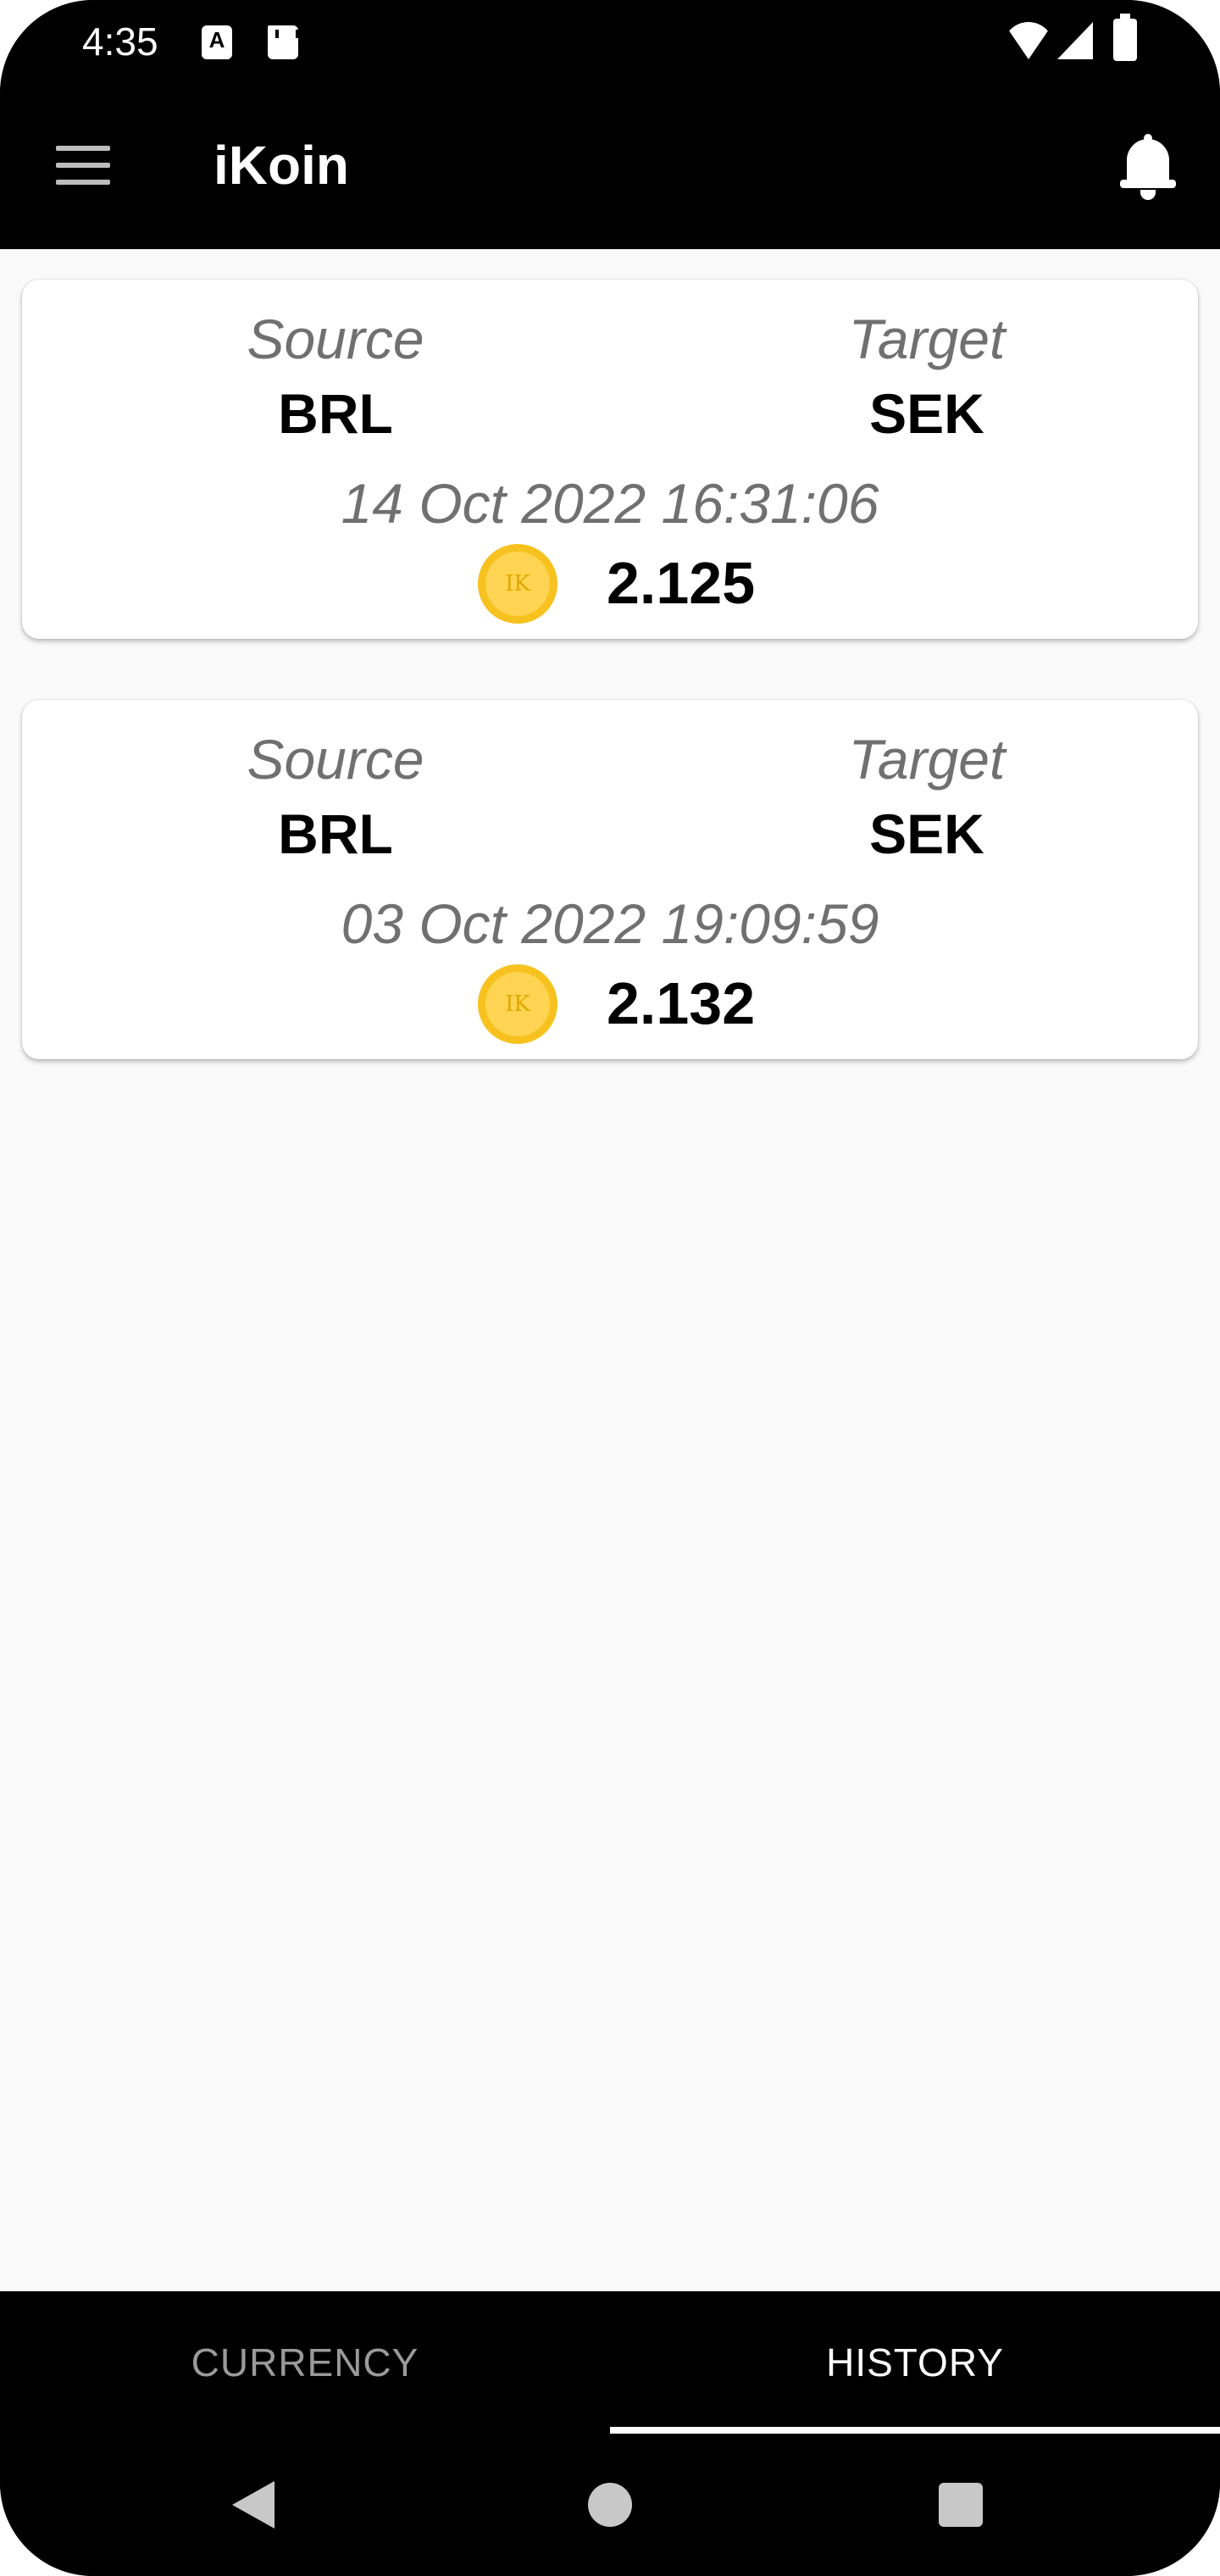 The height and width of the screenshot is (2576, 1220). Describe the element at coordinates (217, 42) in the screenshot. I see `a-notification-icon: A` at that location.